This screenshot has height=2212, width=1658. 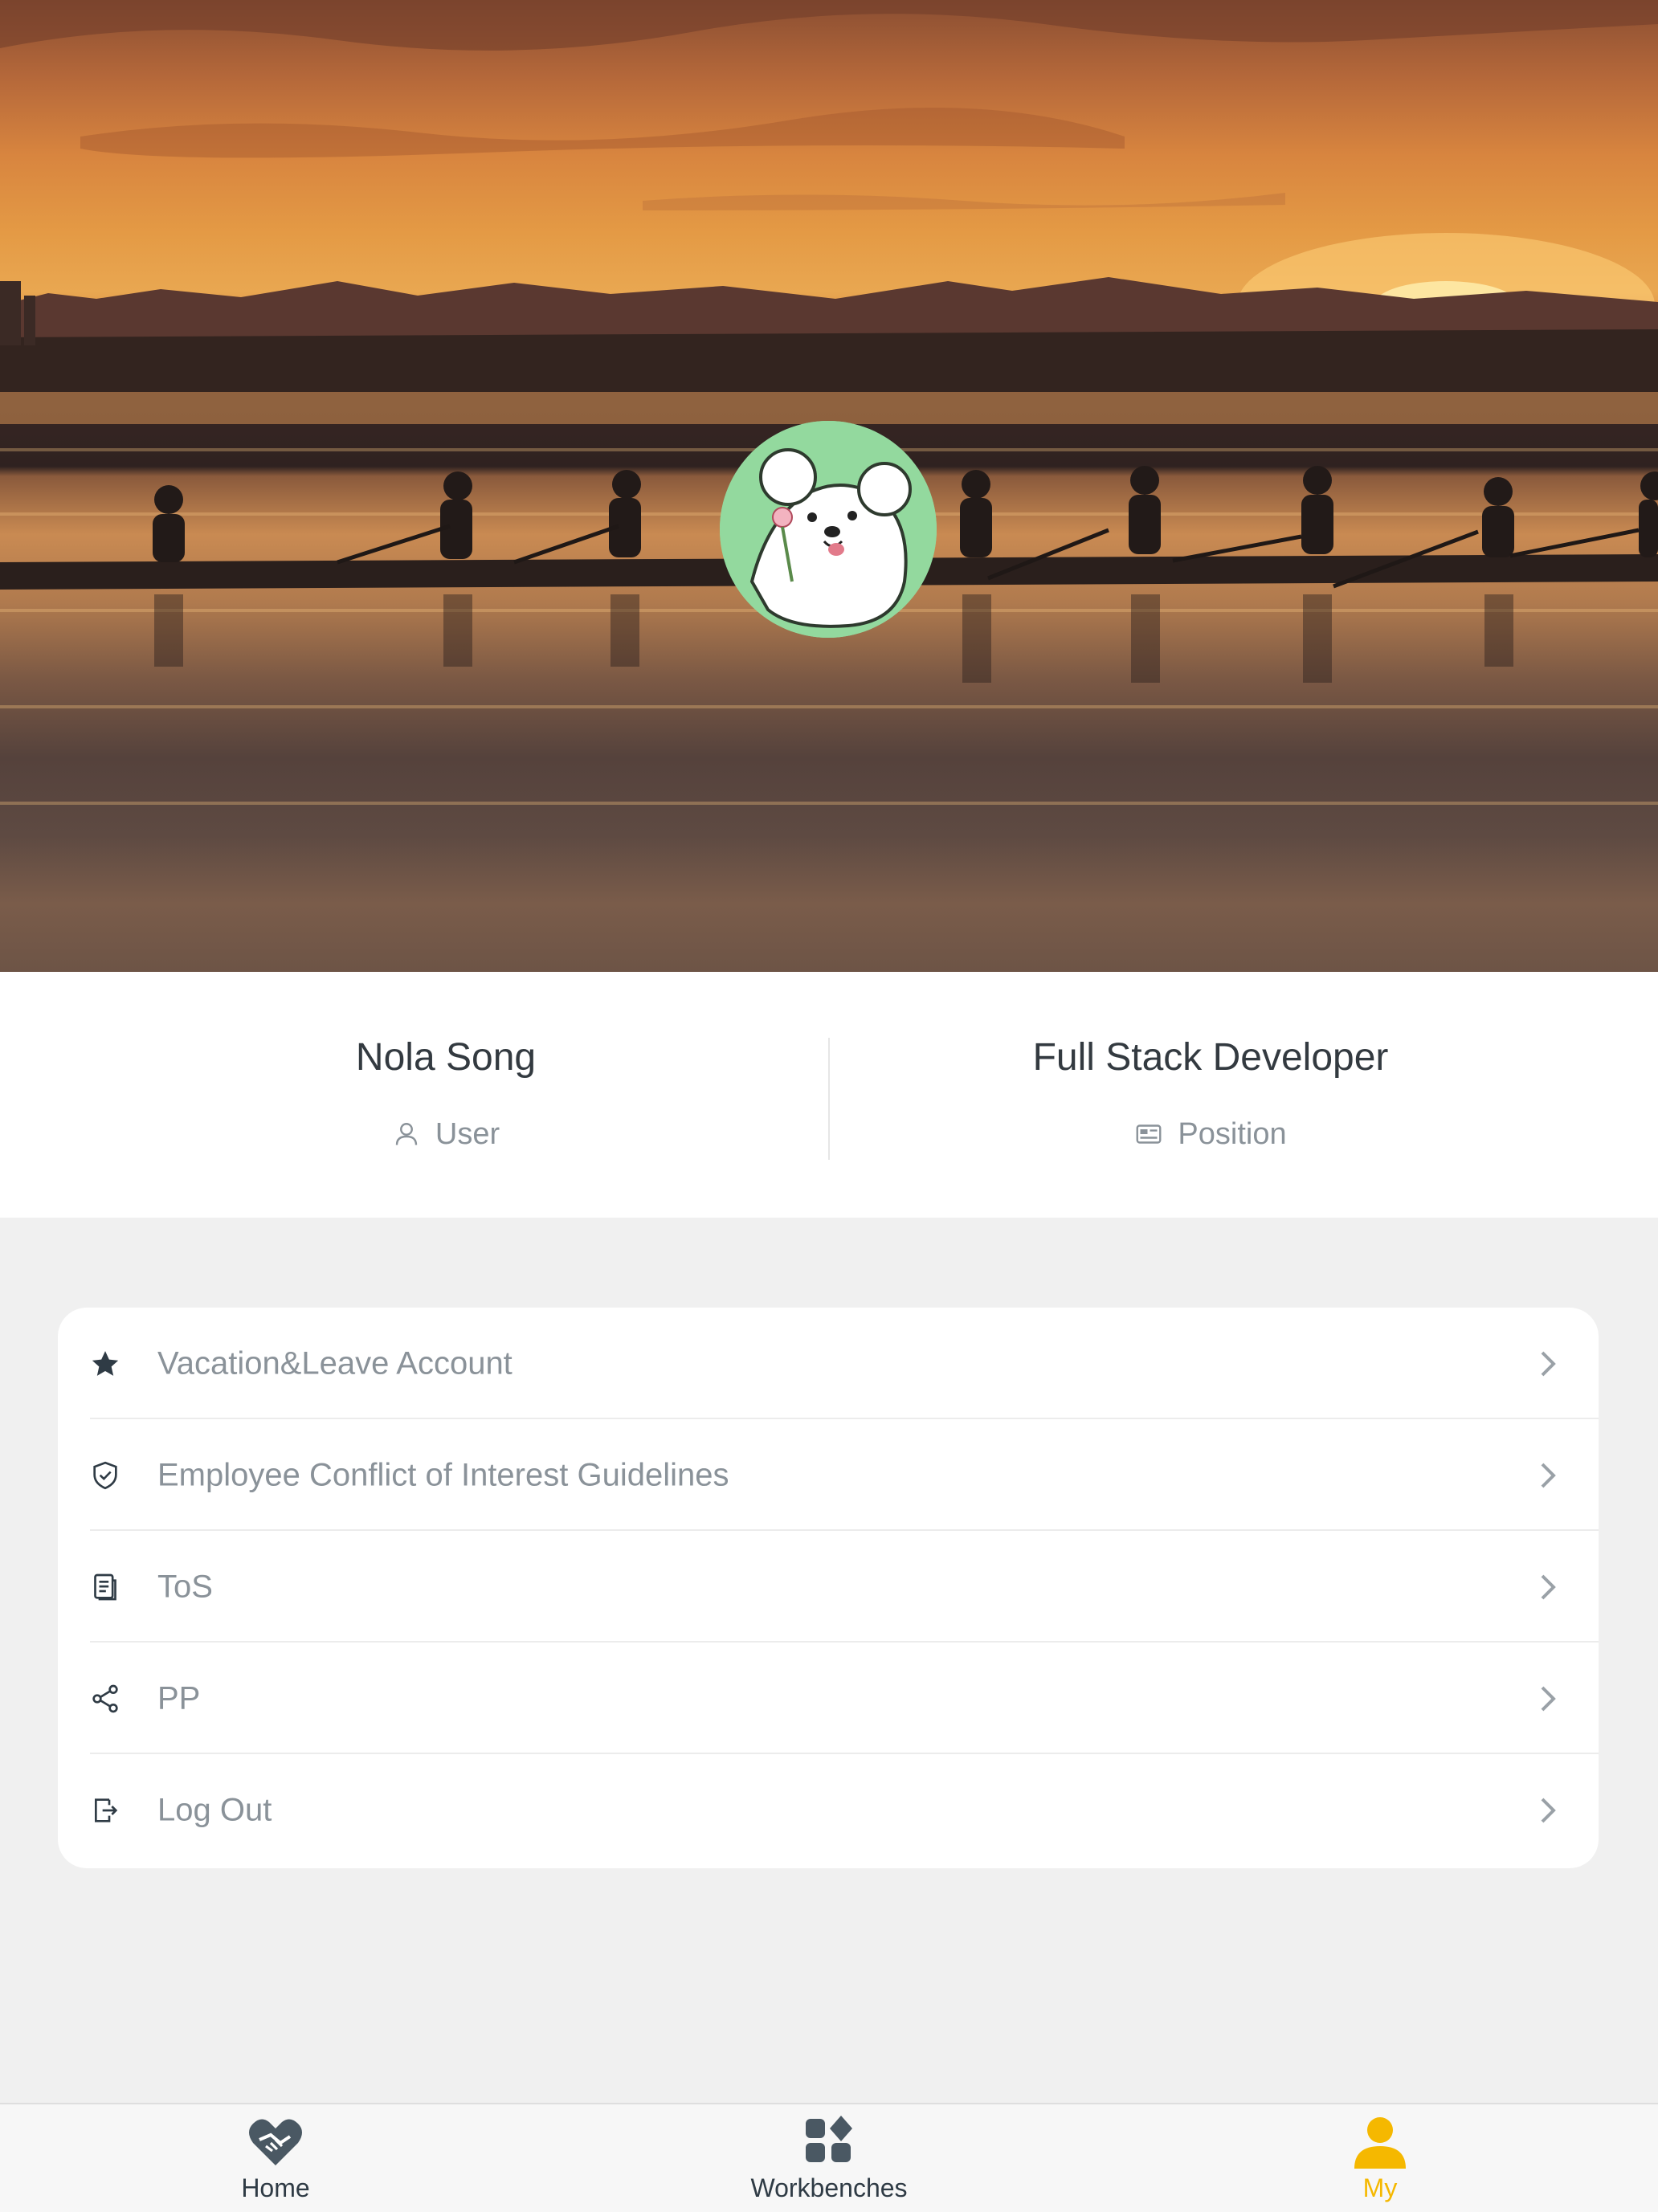 What do you see at coordinates (1380, 2187) in the screenshot?
I see `tab-label: My` at bounding box center [1380, 2187].